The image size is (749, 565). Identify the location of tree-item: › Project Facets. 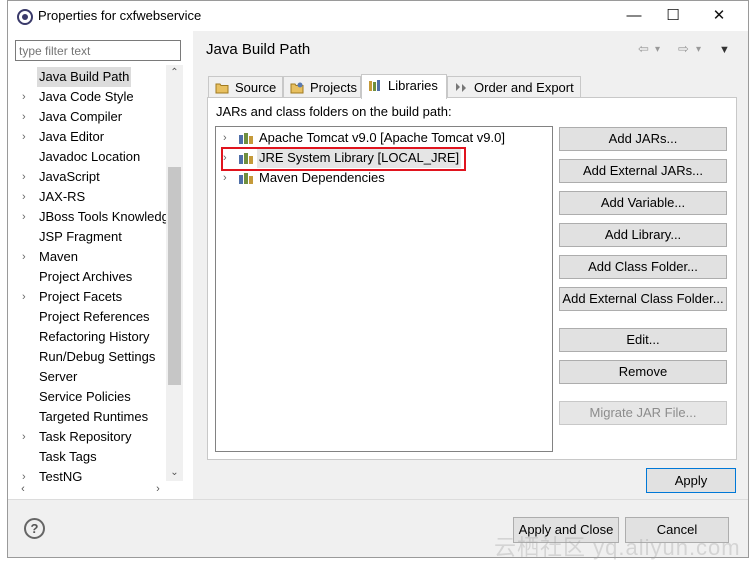
(88, 297).